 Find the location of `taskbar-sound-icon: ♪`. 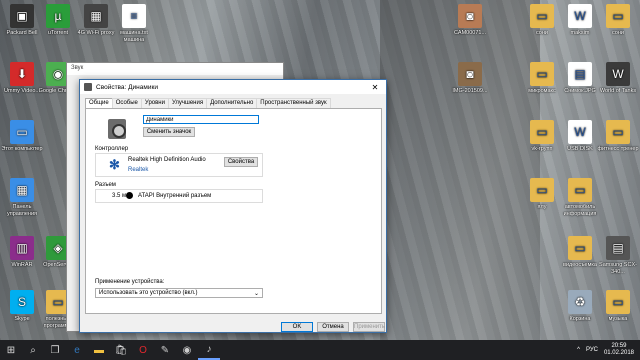

taskbar-sound-icon: ♪ is located at coordinates (209, 350).